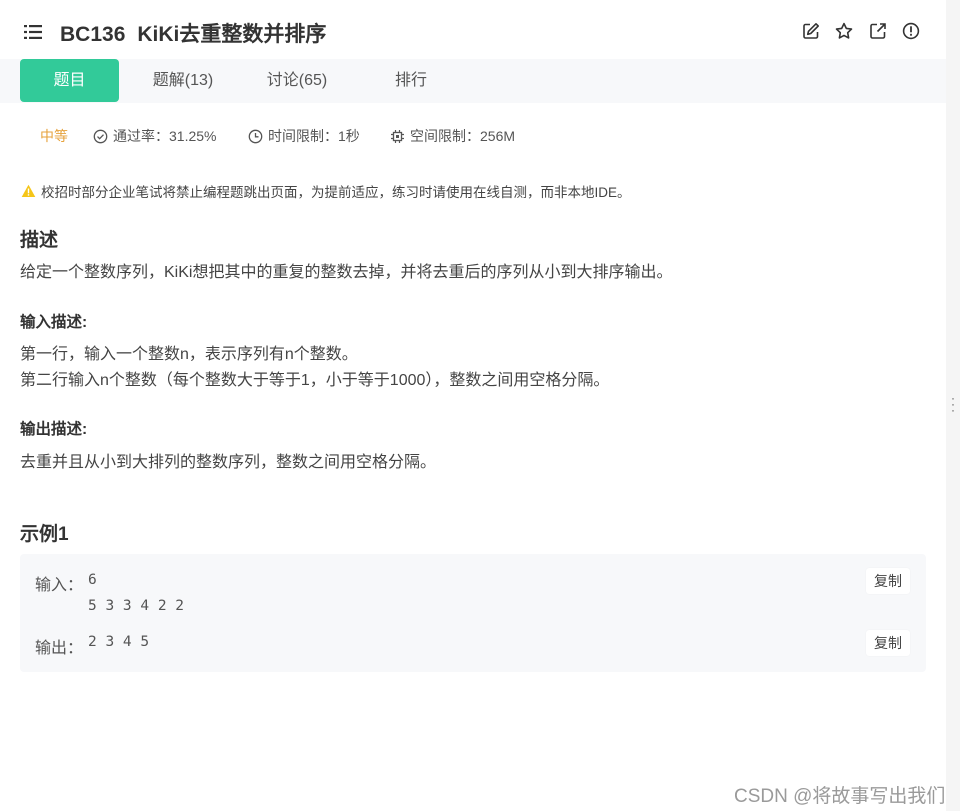 The height and width of the screenshot is (811, 960). Describe the element at coordinates (911, 31) in the screenshot. I see `alert-circle-icon` at that location.